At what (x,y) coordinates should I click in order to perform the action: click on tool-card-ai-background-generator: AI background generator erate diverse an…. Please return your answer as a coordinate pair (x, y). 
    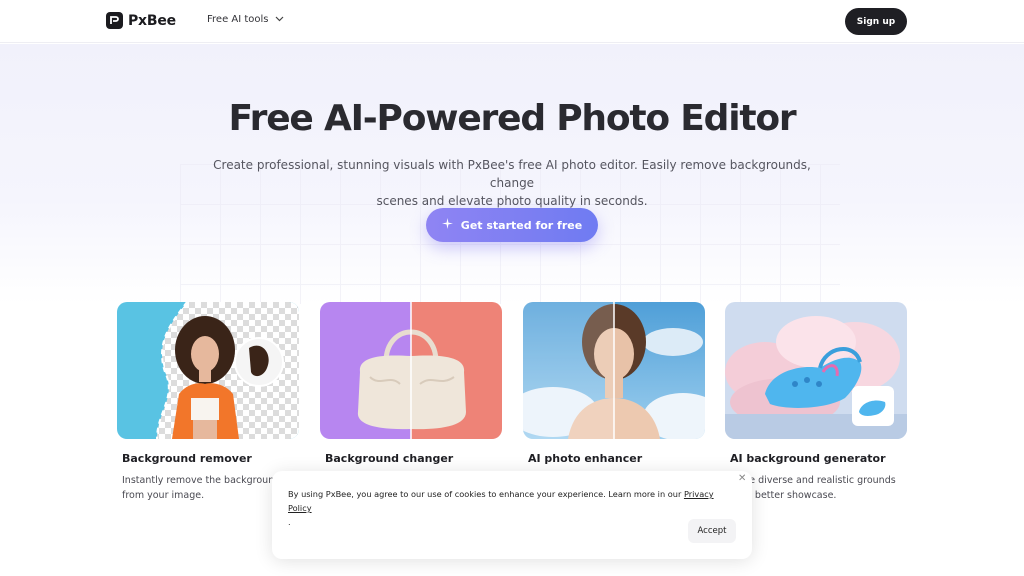
    Looking at the image, I should click on (816, 401).